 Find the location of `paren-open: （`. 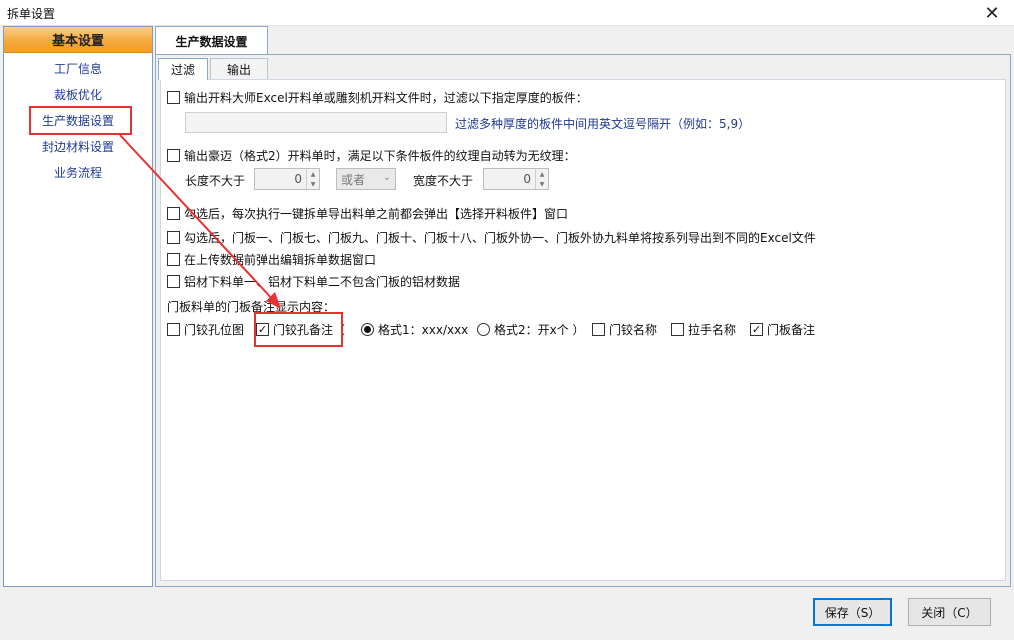

paren-open: （ is located at coordinates (339, 330).